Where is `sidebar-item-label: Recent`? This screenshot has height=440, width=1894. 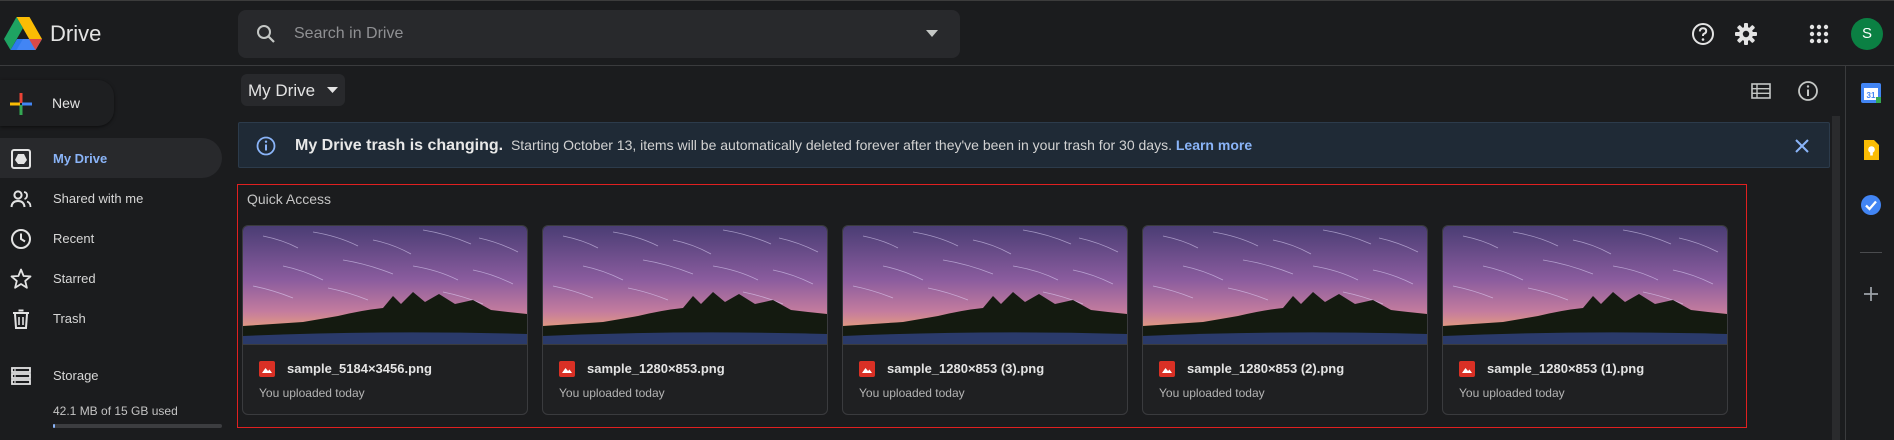 sidebar-item-label: Recent is located at coordinates (74, 238).